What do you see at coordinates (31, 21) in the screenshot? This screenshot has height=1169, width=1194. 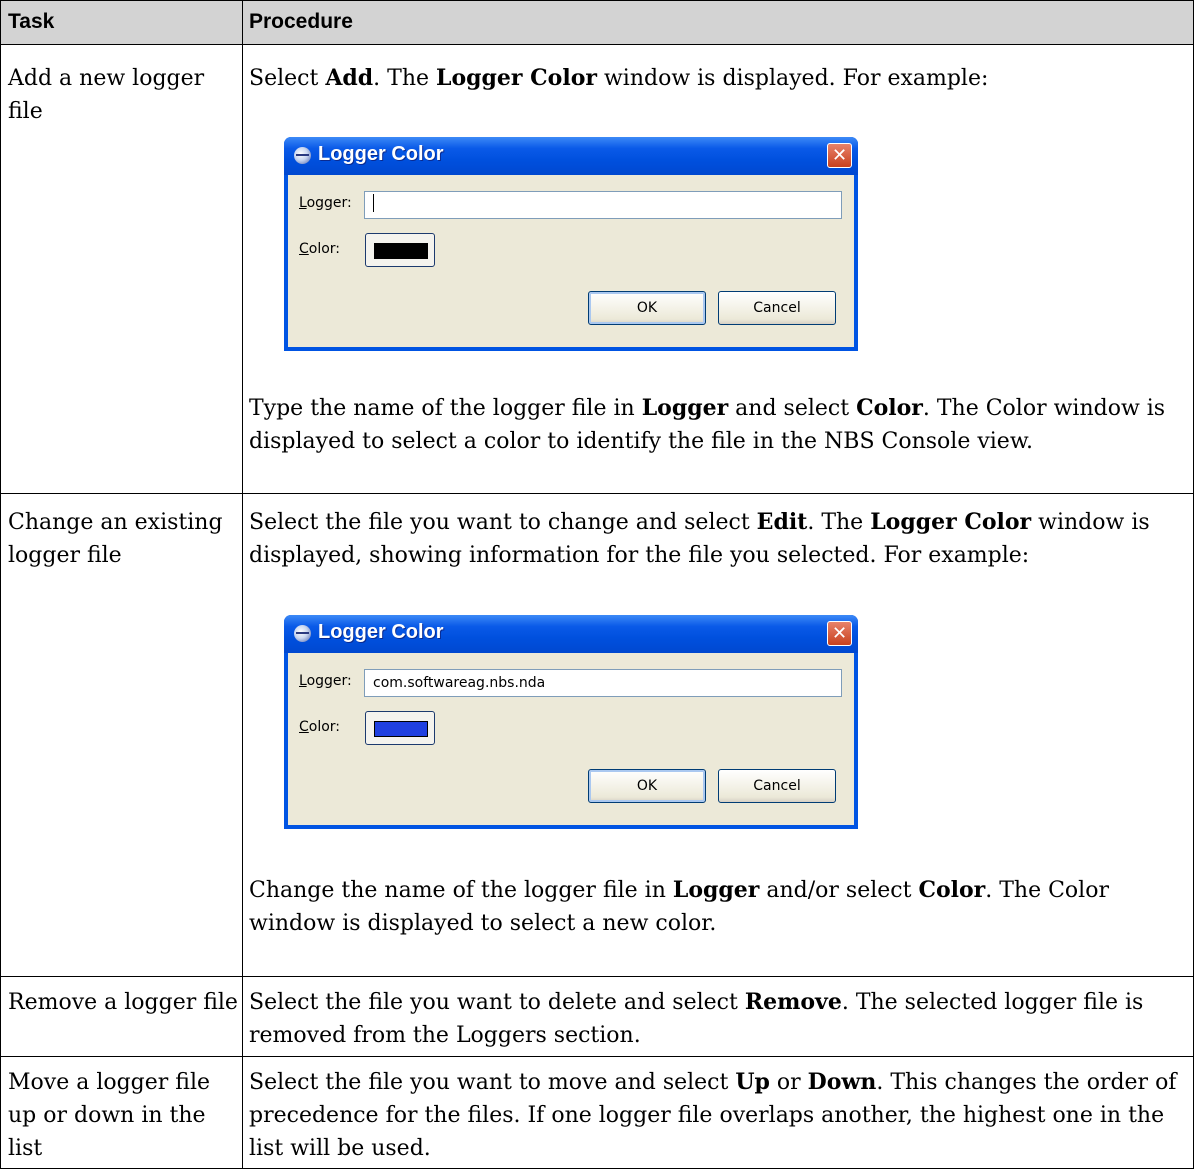 I see `header-task: Task` at bounding box center [31, 21].